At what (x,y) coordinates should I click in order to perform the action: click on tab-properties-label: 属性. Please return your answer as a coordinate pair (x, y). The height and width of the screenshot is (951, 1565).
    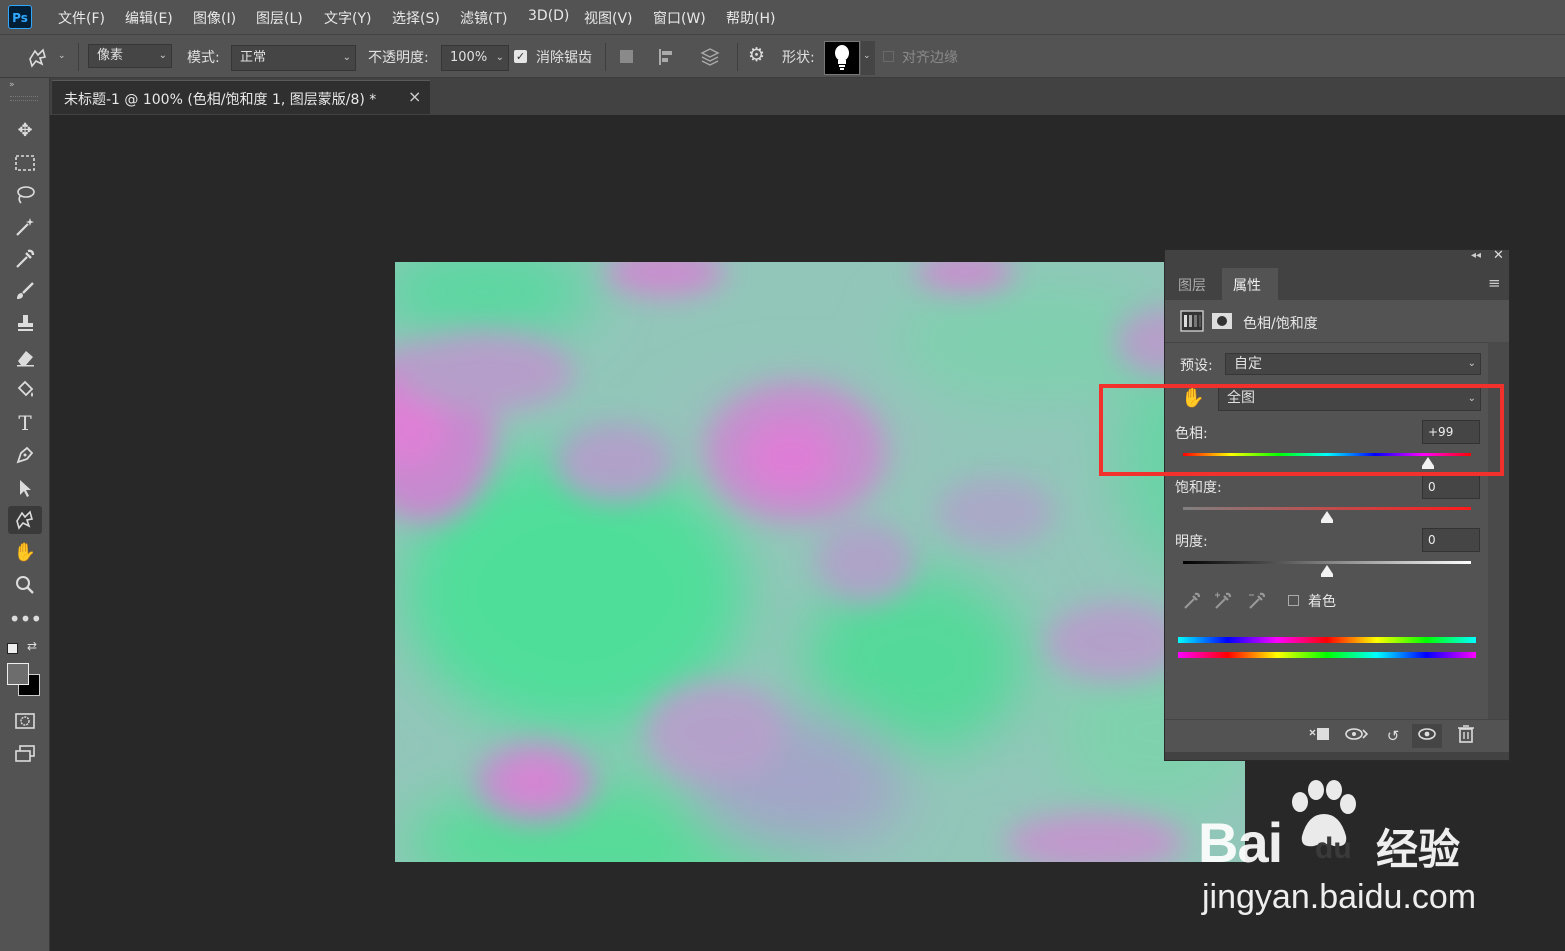
    Looking at the image, I should click on (1247, 286).